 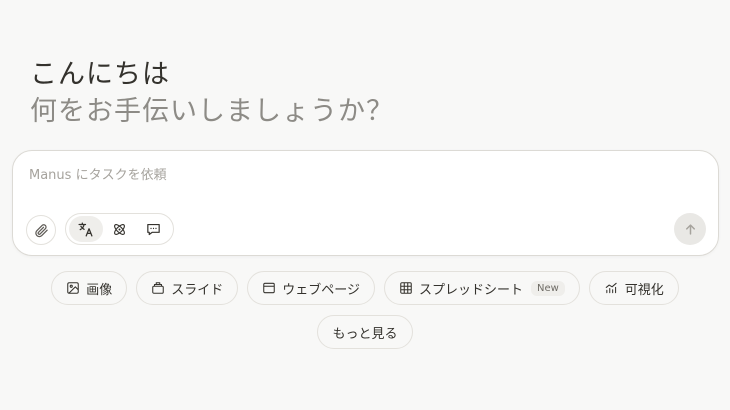 I want to click on image-icon, so click(x=73, y=288).